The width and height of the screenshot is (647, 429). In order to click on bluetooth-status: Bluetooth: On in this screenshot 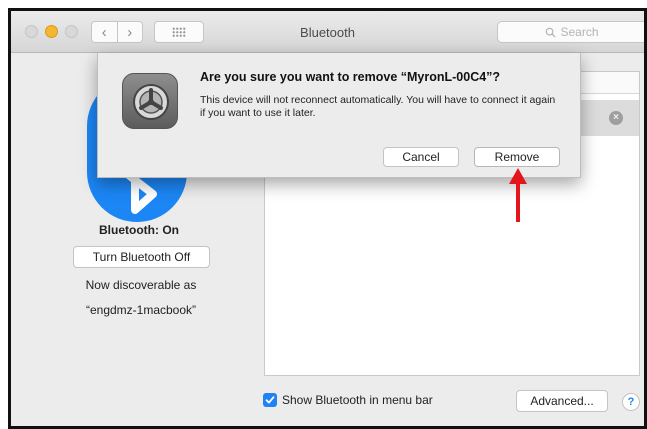, I will do `click(139, 230)`.